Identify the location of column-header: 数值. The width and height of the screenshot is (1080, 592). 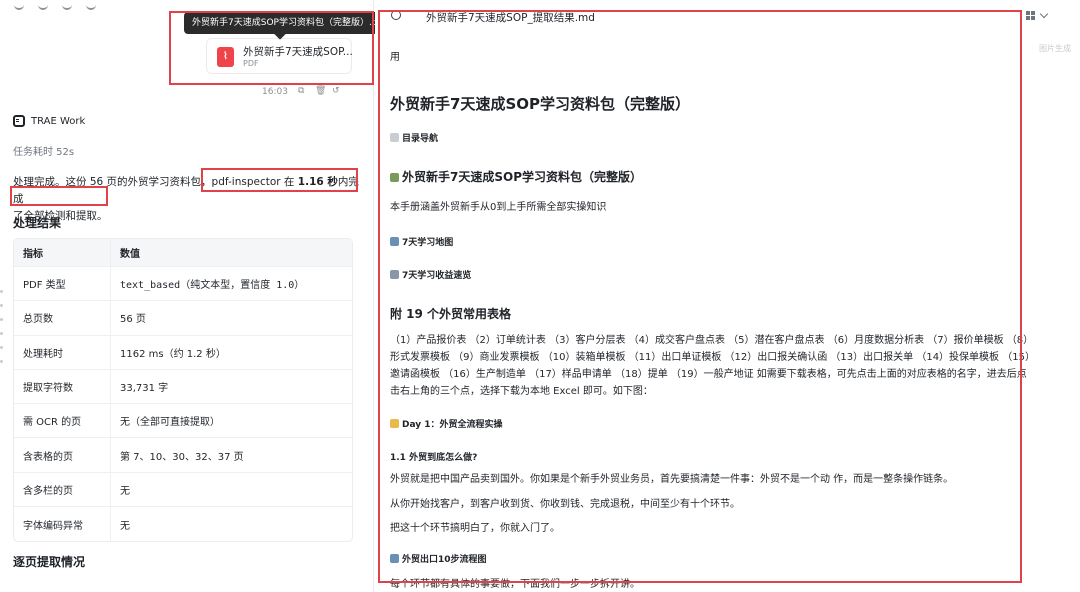
(130, 254).